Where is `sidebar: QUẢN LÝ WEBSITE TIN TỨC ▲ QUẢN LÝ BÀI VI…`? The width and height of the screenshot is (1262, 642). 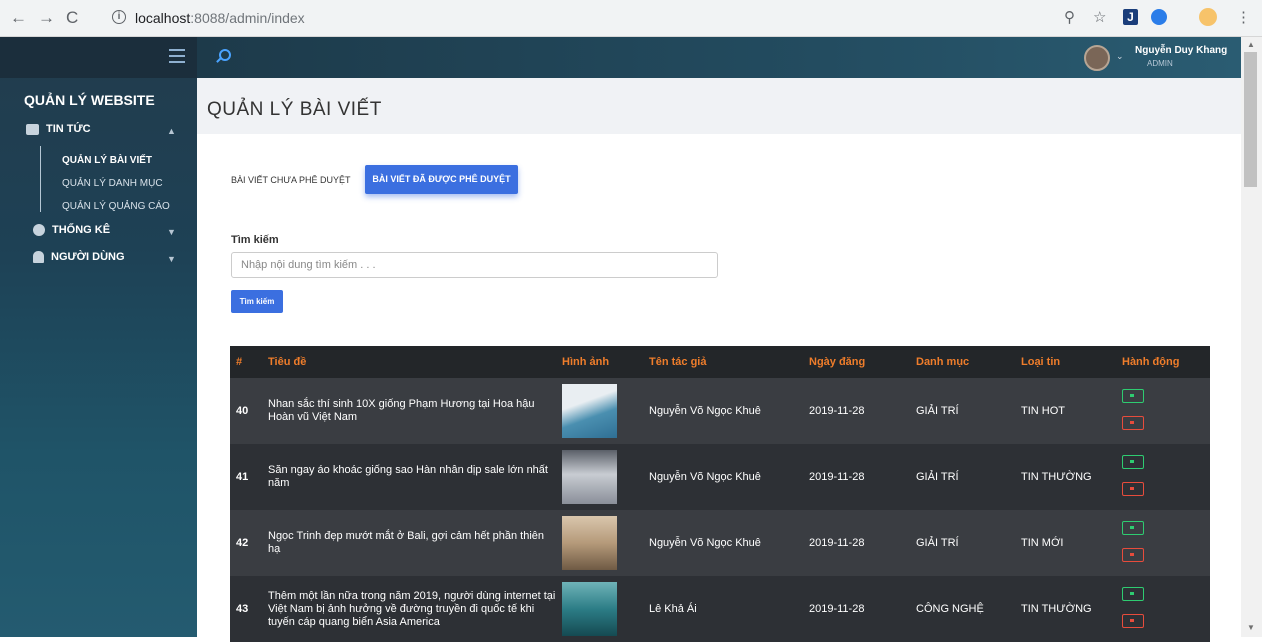 sidebar: QUẢN LÝ WEBSITE TIN TỨC ▲ QUẢN LÝ BÀI VI… is located at coordinates (98, 337).